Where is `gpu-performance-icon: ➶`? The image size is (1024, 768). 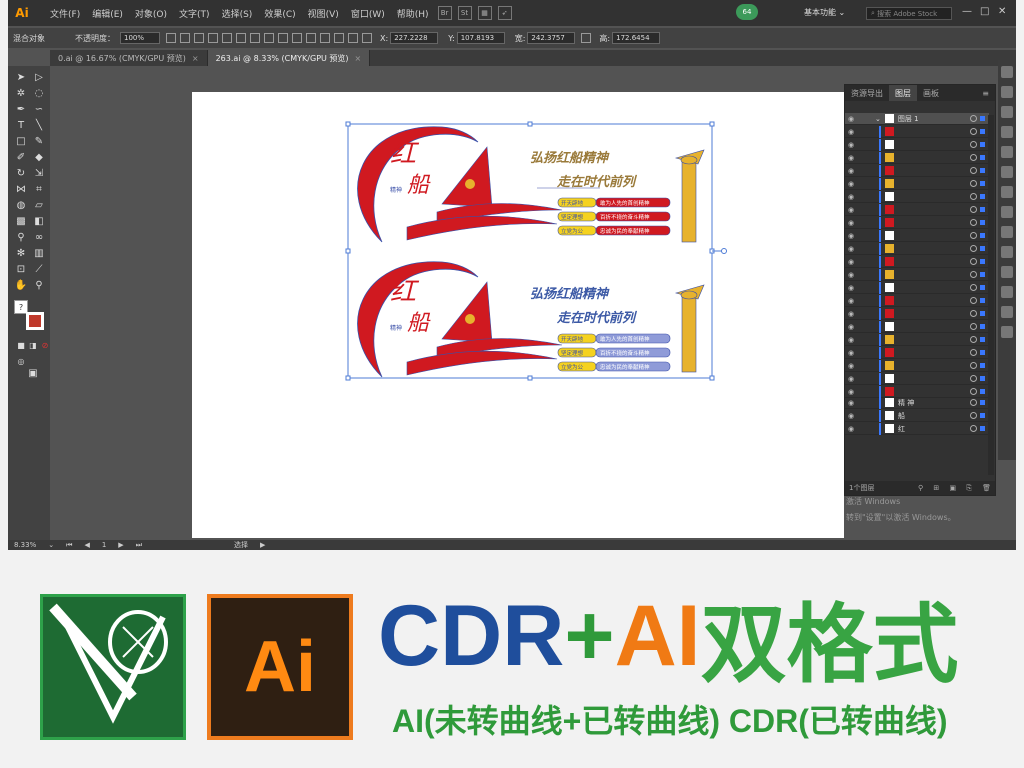
gpu-performance-icon: ➶ is located at coordinates (504, 13).